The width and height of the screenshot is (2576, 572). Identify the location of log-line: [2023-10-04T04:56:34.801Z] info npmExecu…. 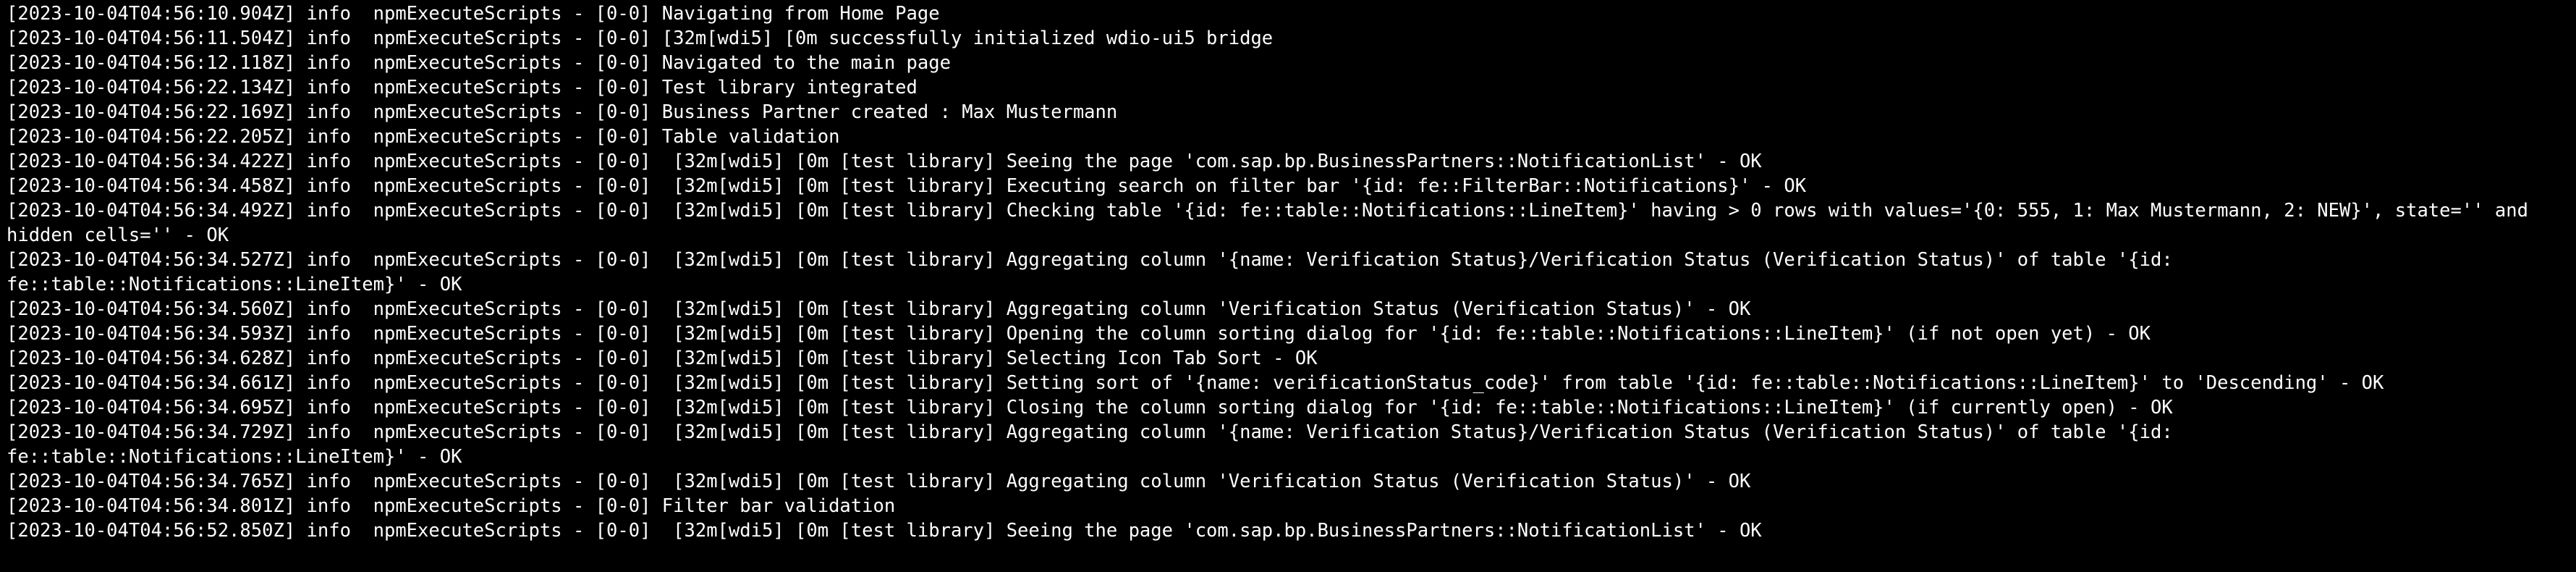
(451, 506).